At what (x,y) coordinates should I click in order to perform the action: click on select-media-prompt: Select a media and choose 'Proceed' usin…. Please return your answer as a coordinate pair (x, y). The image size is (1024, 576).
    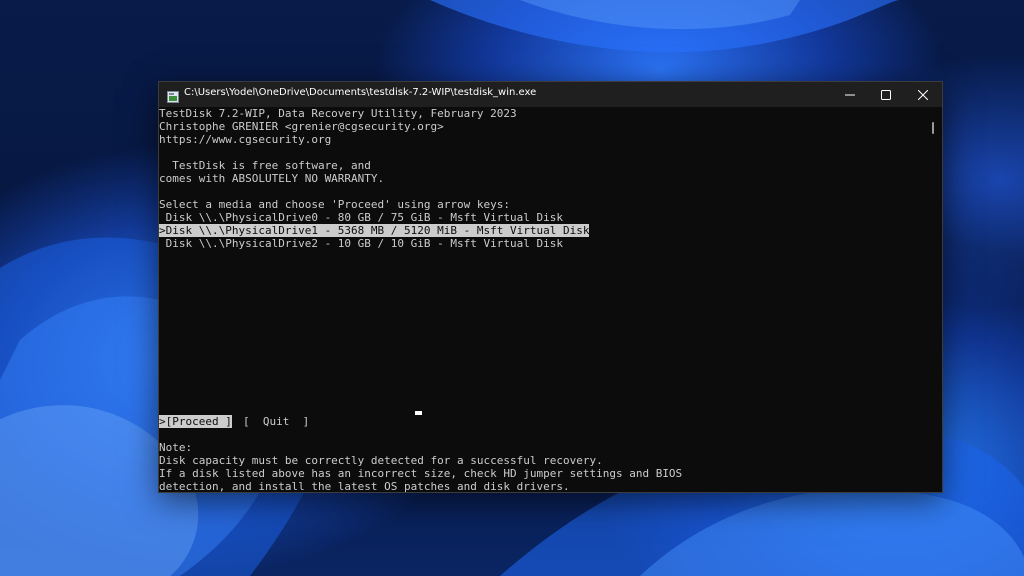
    Looking at the image, I should click on (334, 204).